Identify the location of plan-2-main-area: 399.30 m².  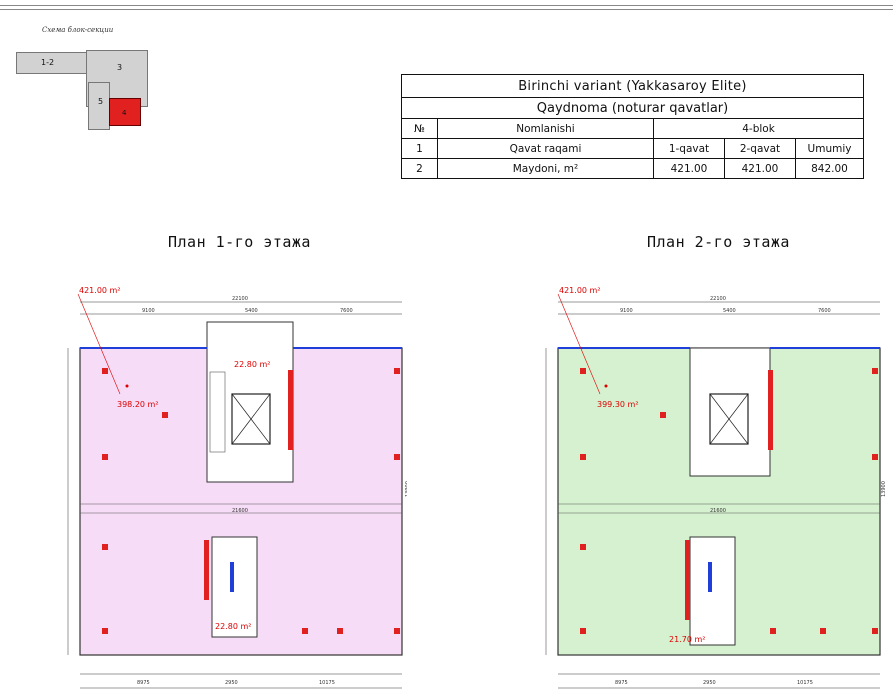
(618, 404).